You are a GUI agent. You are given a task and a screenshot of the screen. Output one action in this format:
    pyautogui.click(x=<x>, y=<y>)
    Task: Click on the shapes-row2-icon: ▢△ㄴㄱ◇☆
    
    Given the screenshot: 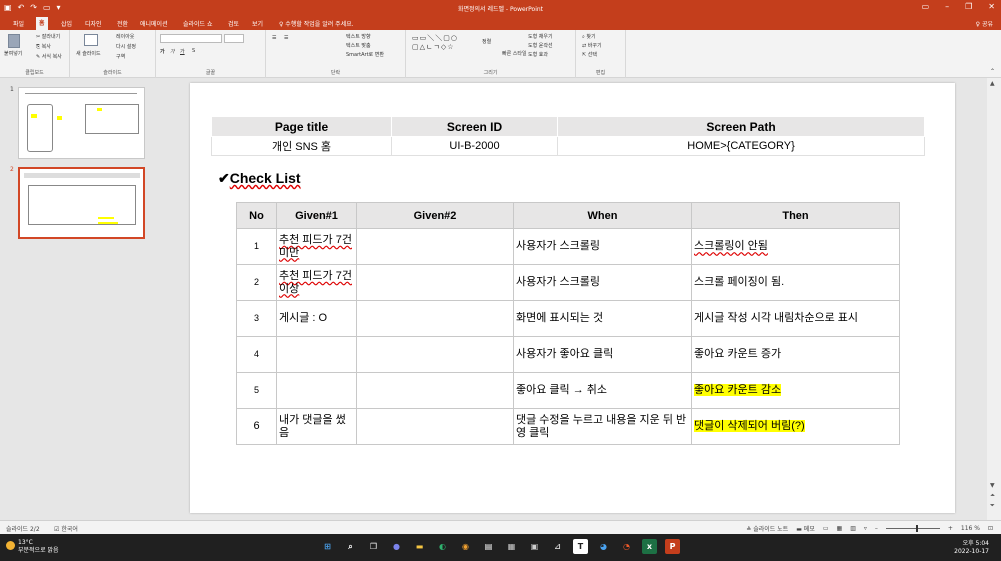 What is the action you would take?
    pyautogui.click(x=433, y=47)
    